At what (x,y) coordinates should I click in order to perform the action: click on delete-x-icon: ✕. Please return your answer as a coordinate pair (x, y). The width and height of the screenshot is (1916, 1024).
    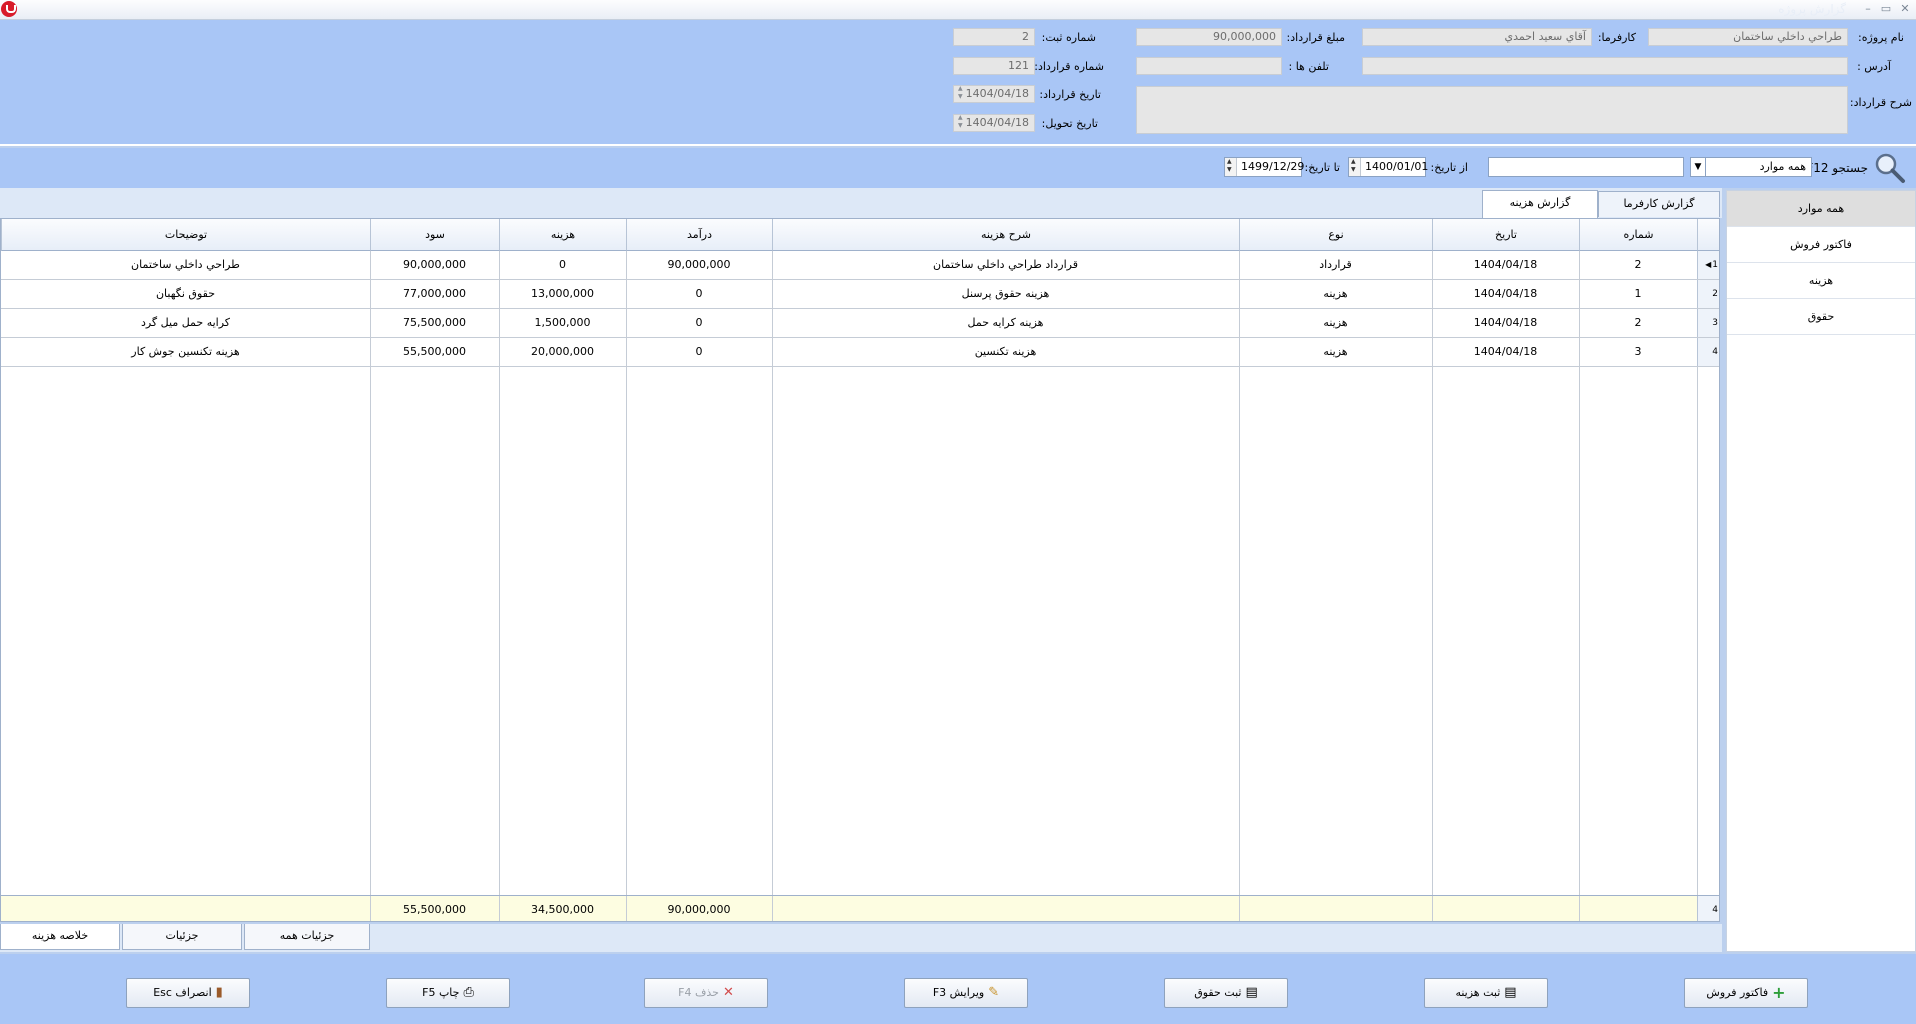
    Looking at the image, I should click on (728, 992).